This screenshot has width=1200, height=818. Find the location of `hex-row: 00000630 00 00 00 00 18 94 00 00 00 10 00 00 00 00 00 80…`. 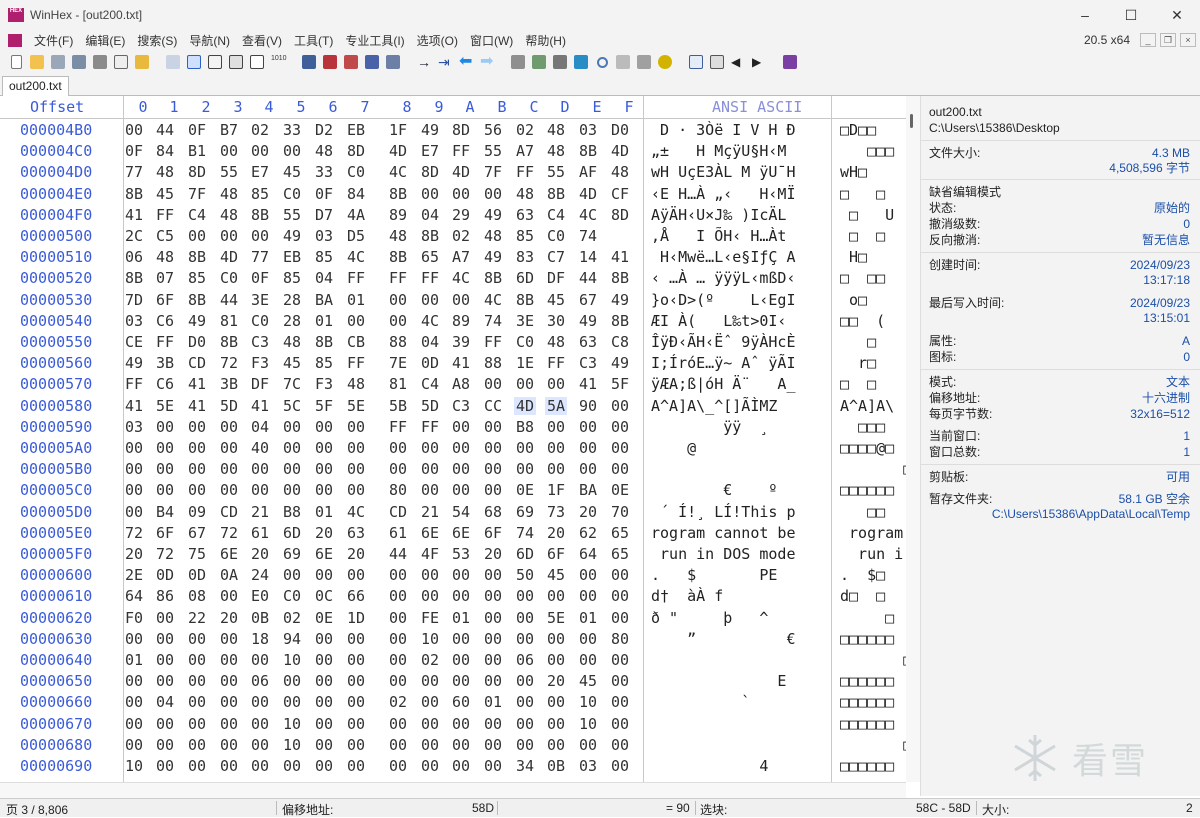

hex-row: 00000630 00 00 00 00 18 94 00 00 00 10 00 00 00 00 00 80… is located at coordinates (453, 638).